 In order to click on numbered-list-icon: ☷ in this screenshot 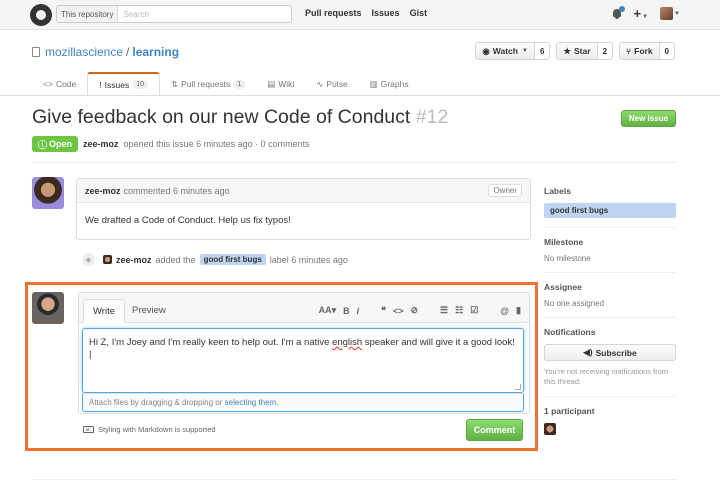, I will do `click(459, 310)`.